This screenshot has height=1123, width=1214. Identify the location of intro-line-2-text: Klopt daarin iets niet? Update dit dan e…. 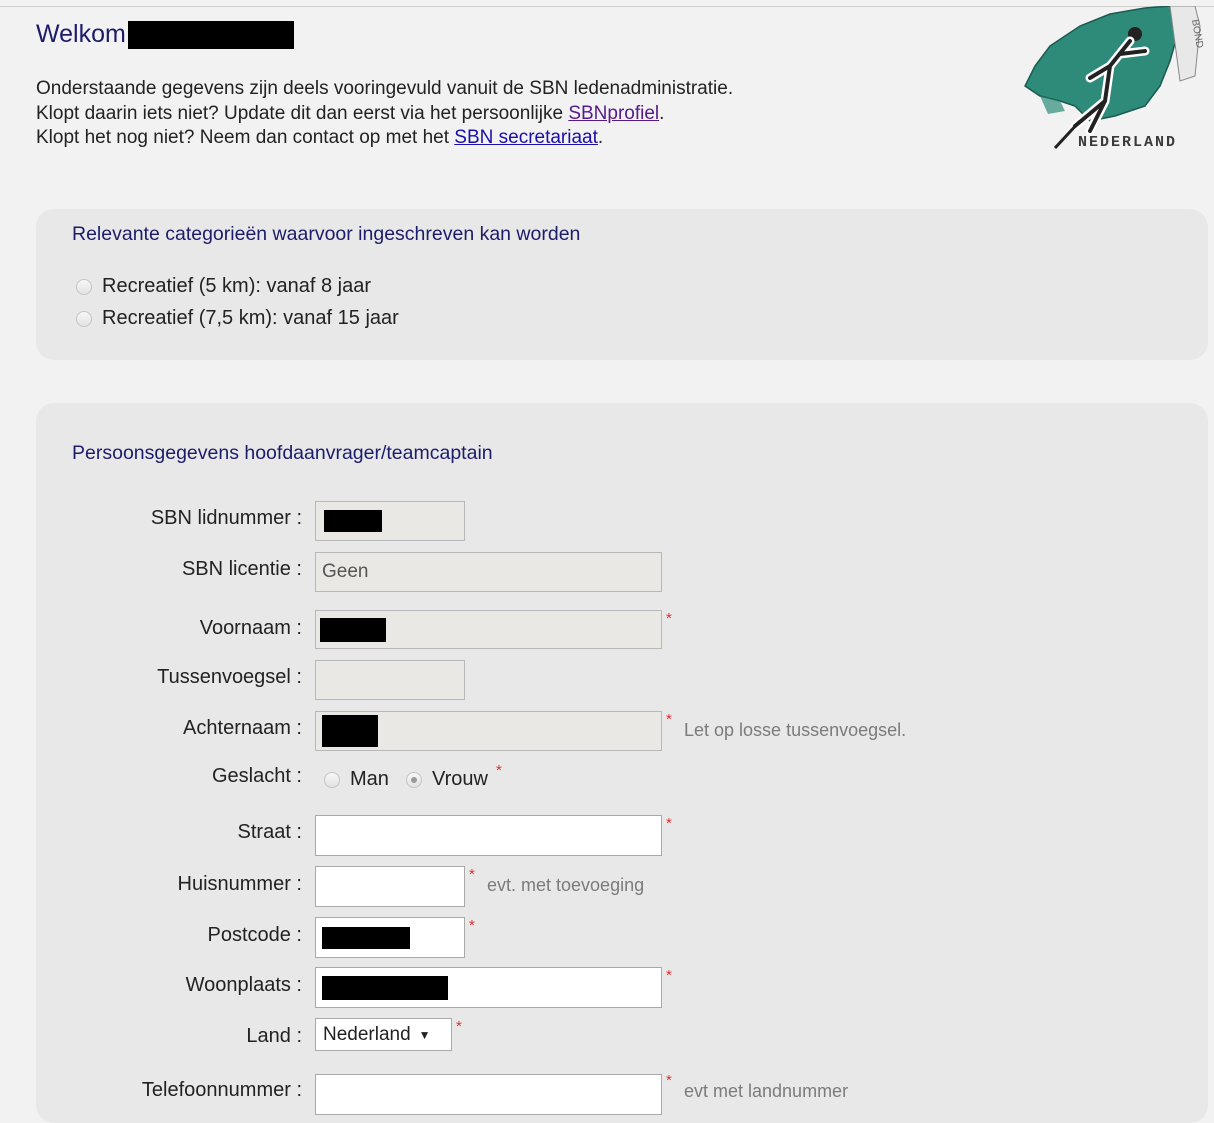
(302, 113).